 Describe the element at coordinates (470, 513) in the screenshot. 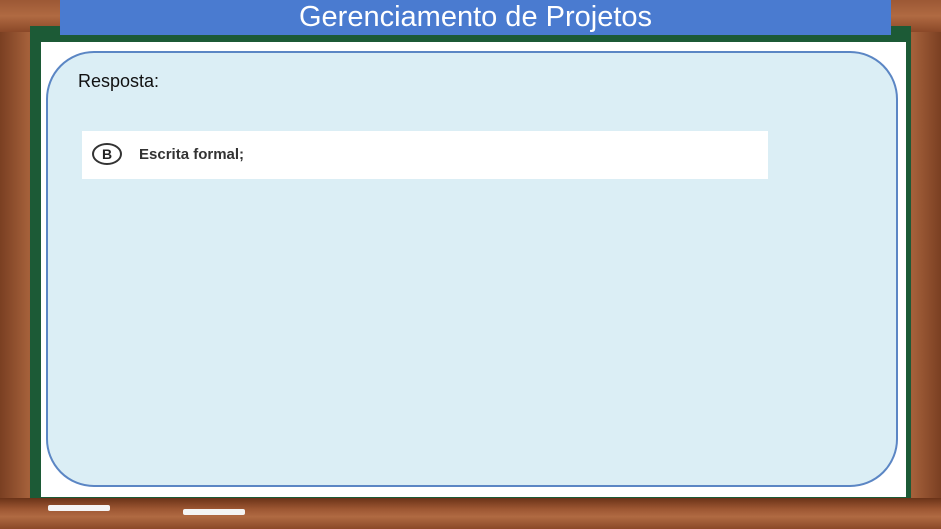

I see `chalk-tray` at that location.